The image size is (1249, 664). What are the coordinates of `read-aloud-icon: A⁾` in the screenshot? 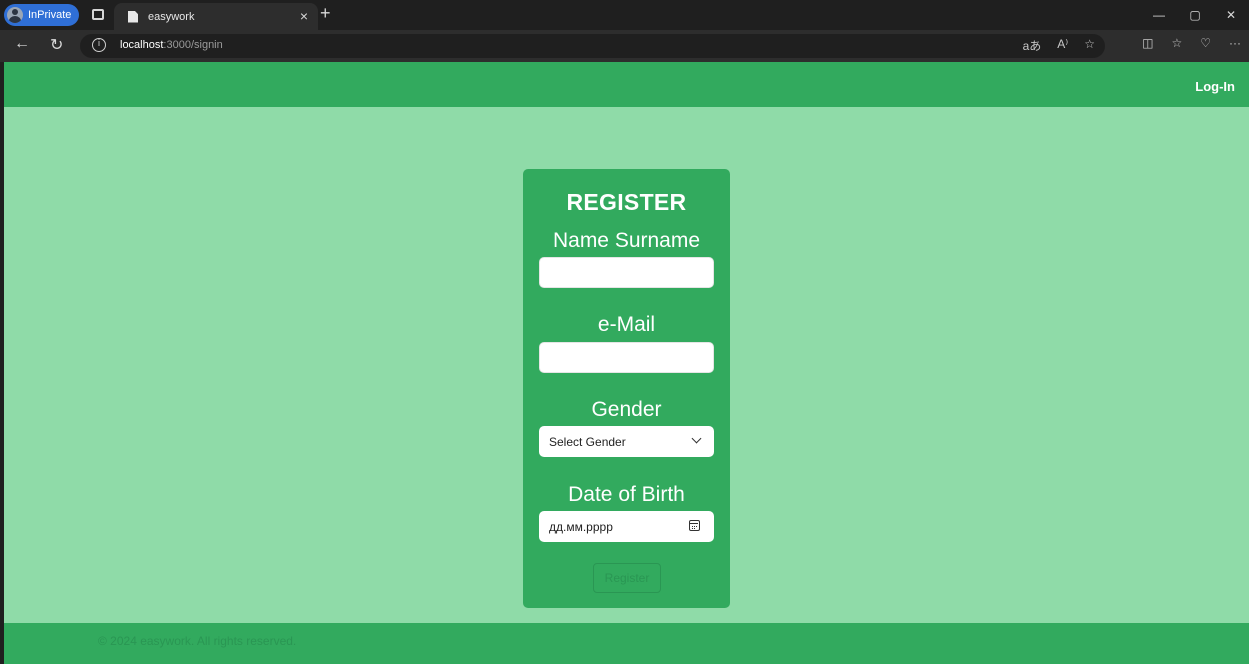 It's located at (1062, 45).